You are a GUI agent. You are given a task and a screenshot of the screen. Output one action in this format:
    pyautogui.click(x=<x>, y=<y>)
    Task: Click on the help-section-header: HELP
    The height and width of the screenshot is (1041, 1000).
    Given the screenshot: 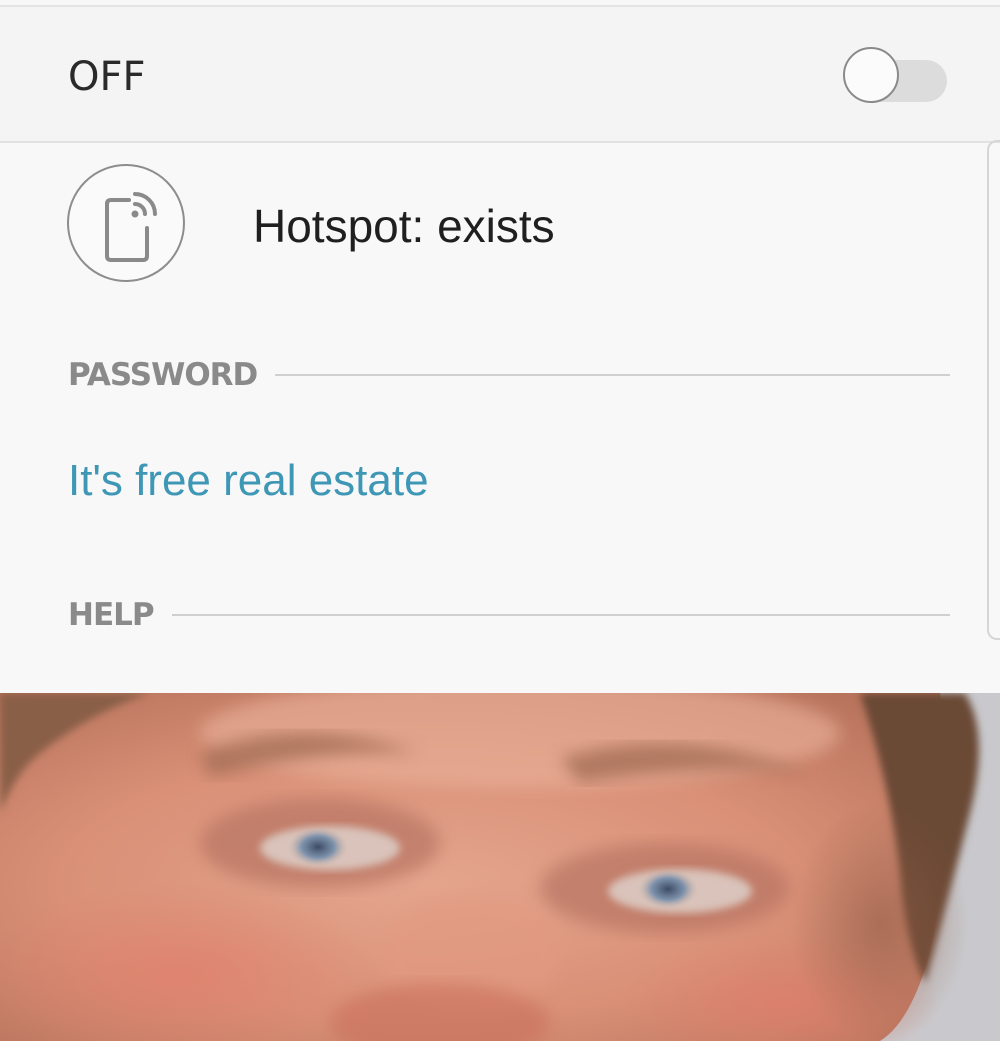 What is the action you would take?
    pyautogui.click(x=509, y=615)
    